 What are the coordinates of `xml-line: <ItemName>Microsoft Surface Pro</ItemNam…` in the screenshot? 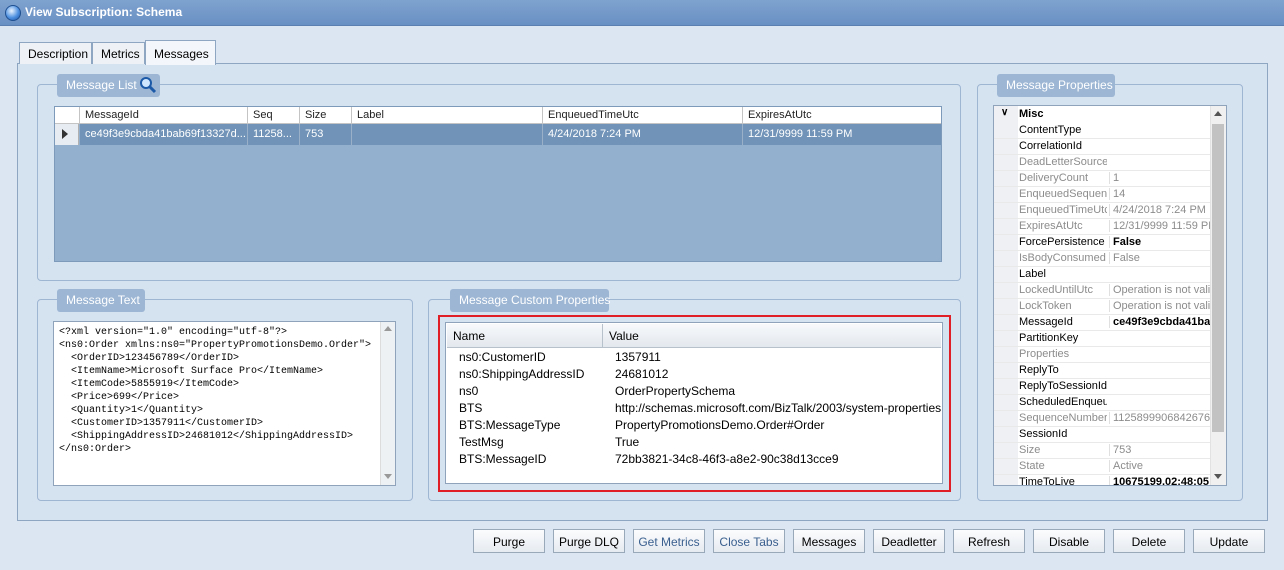 It's located at (191, 371).